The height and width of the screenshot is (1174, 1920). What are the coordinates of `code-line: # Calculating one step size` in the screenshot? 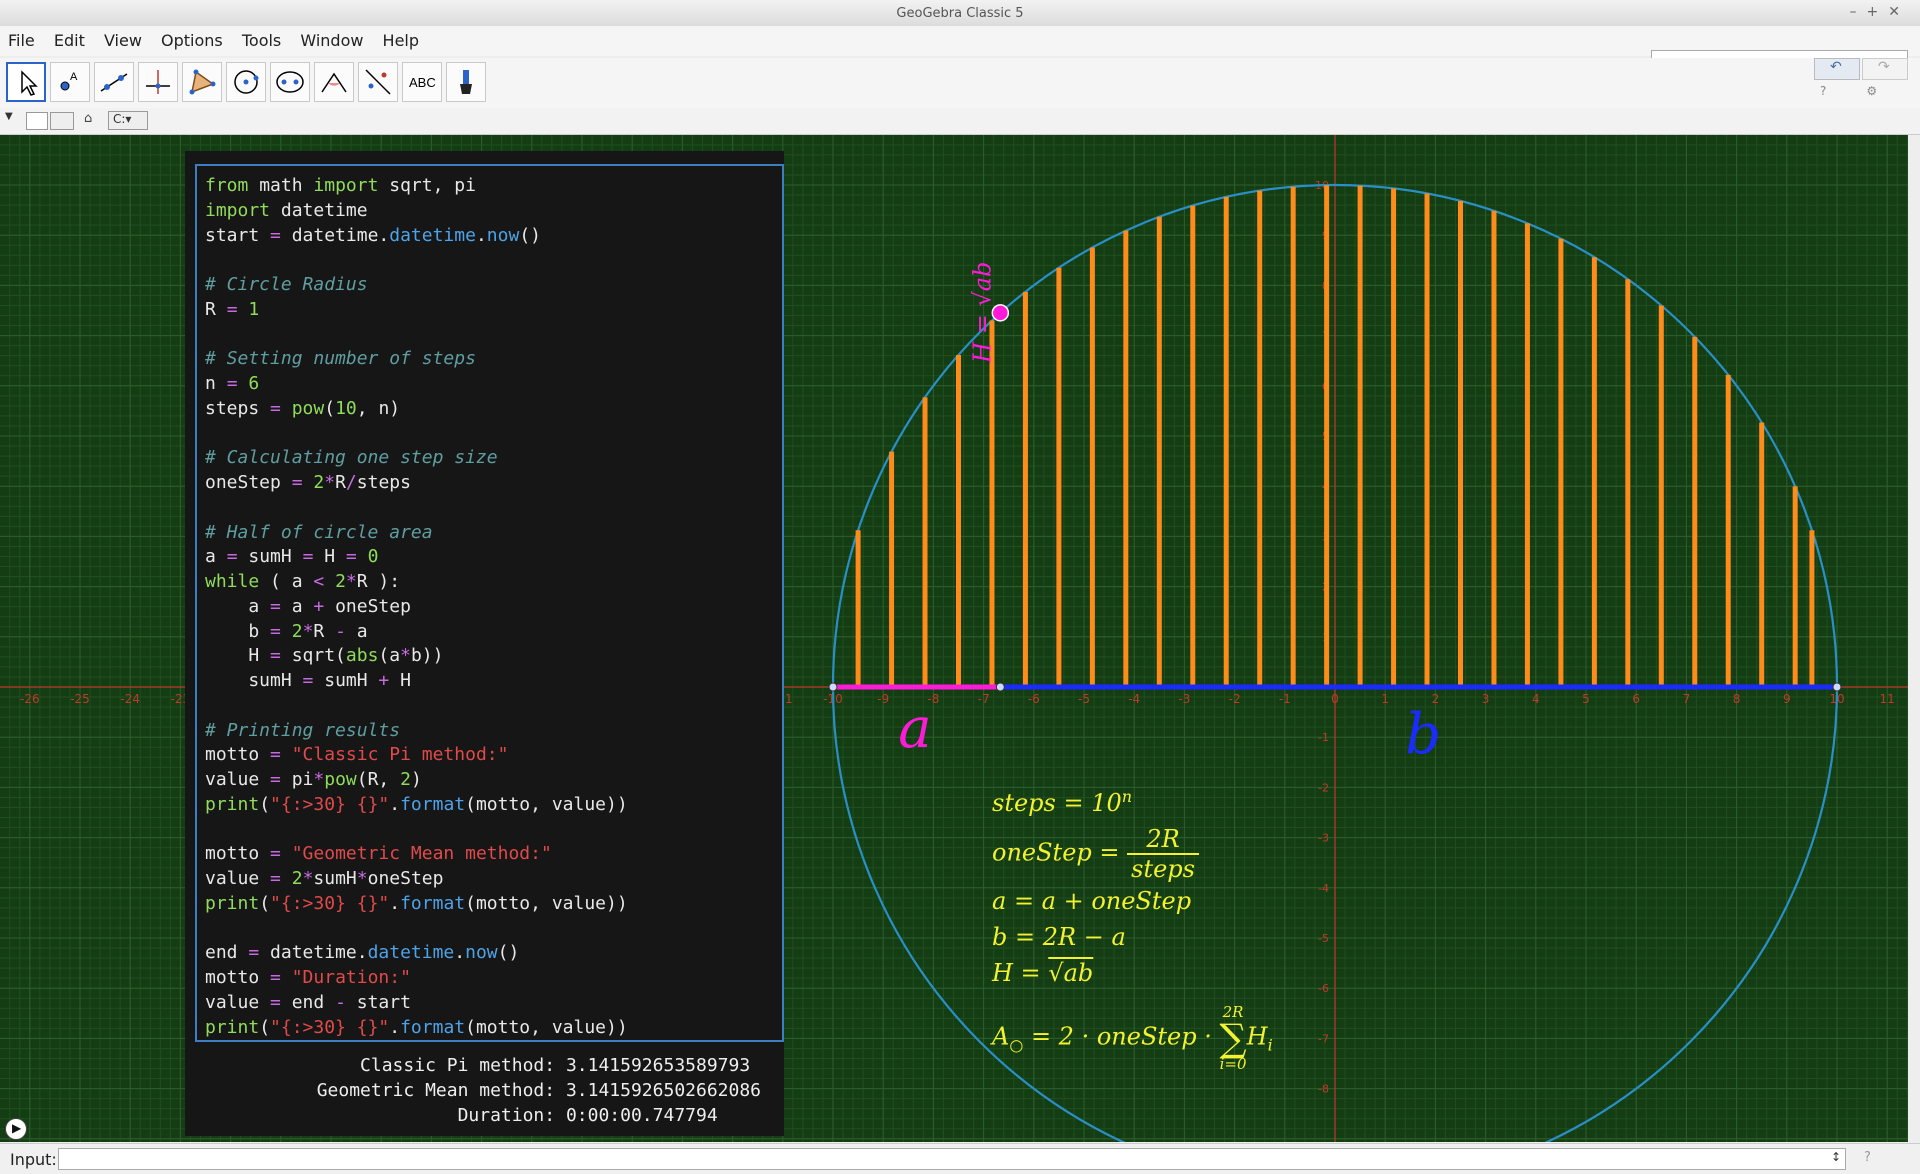 It's located at (351, 457).